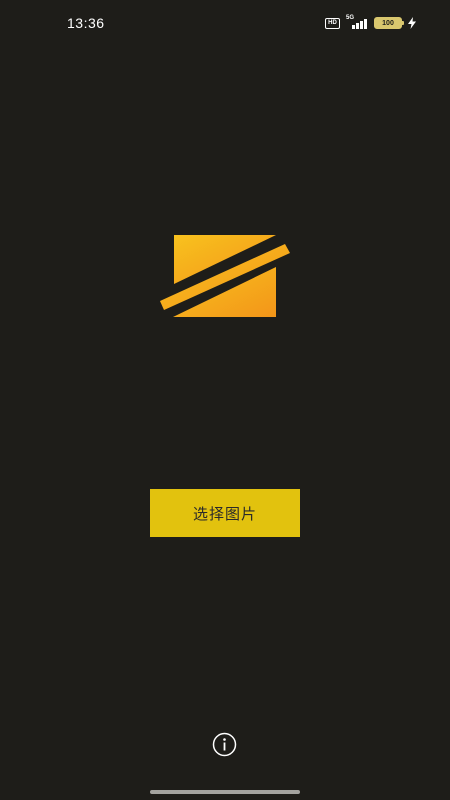 The image size is (450, 800). Describe the element at coordinates (412, 23) in the screenshot. I see `charging-bolt-icon` at that location.